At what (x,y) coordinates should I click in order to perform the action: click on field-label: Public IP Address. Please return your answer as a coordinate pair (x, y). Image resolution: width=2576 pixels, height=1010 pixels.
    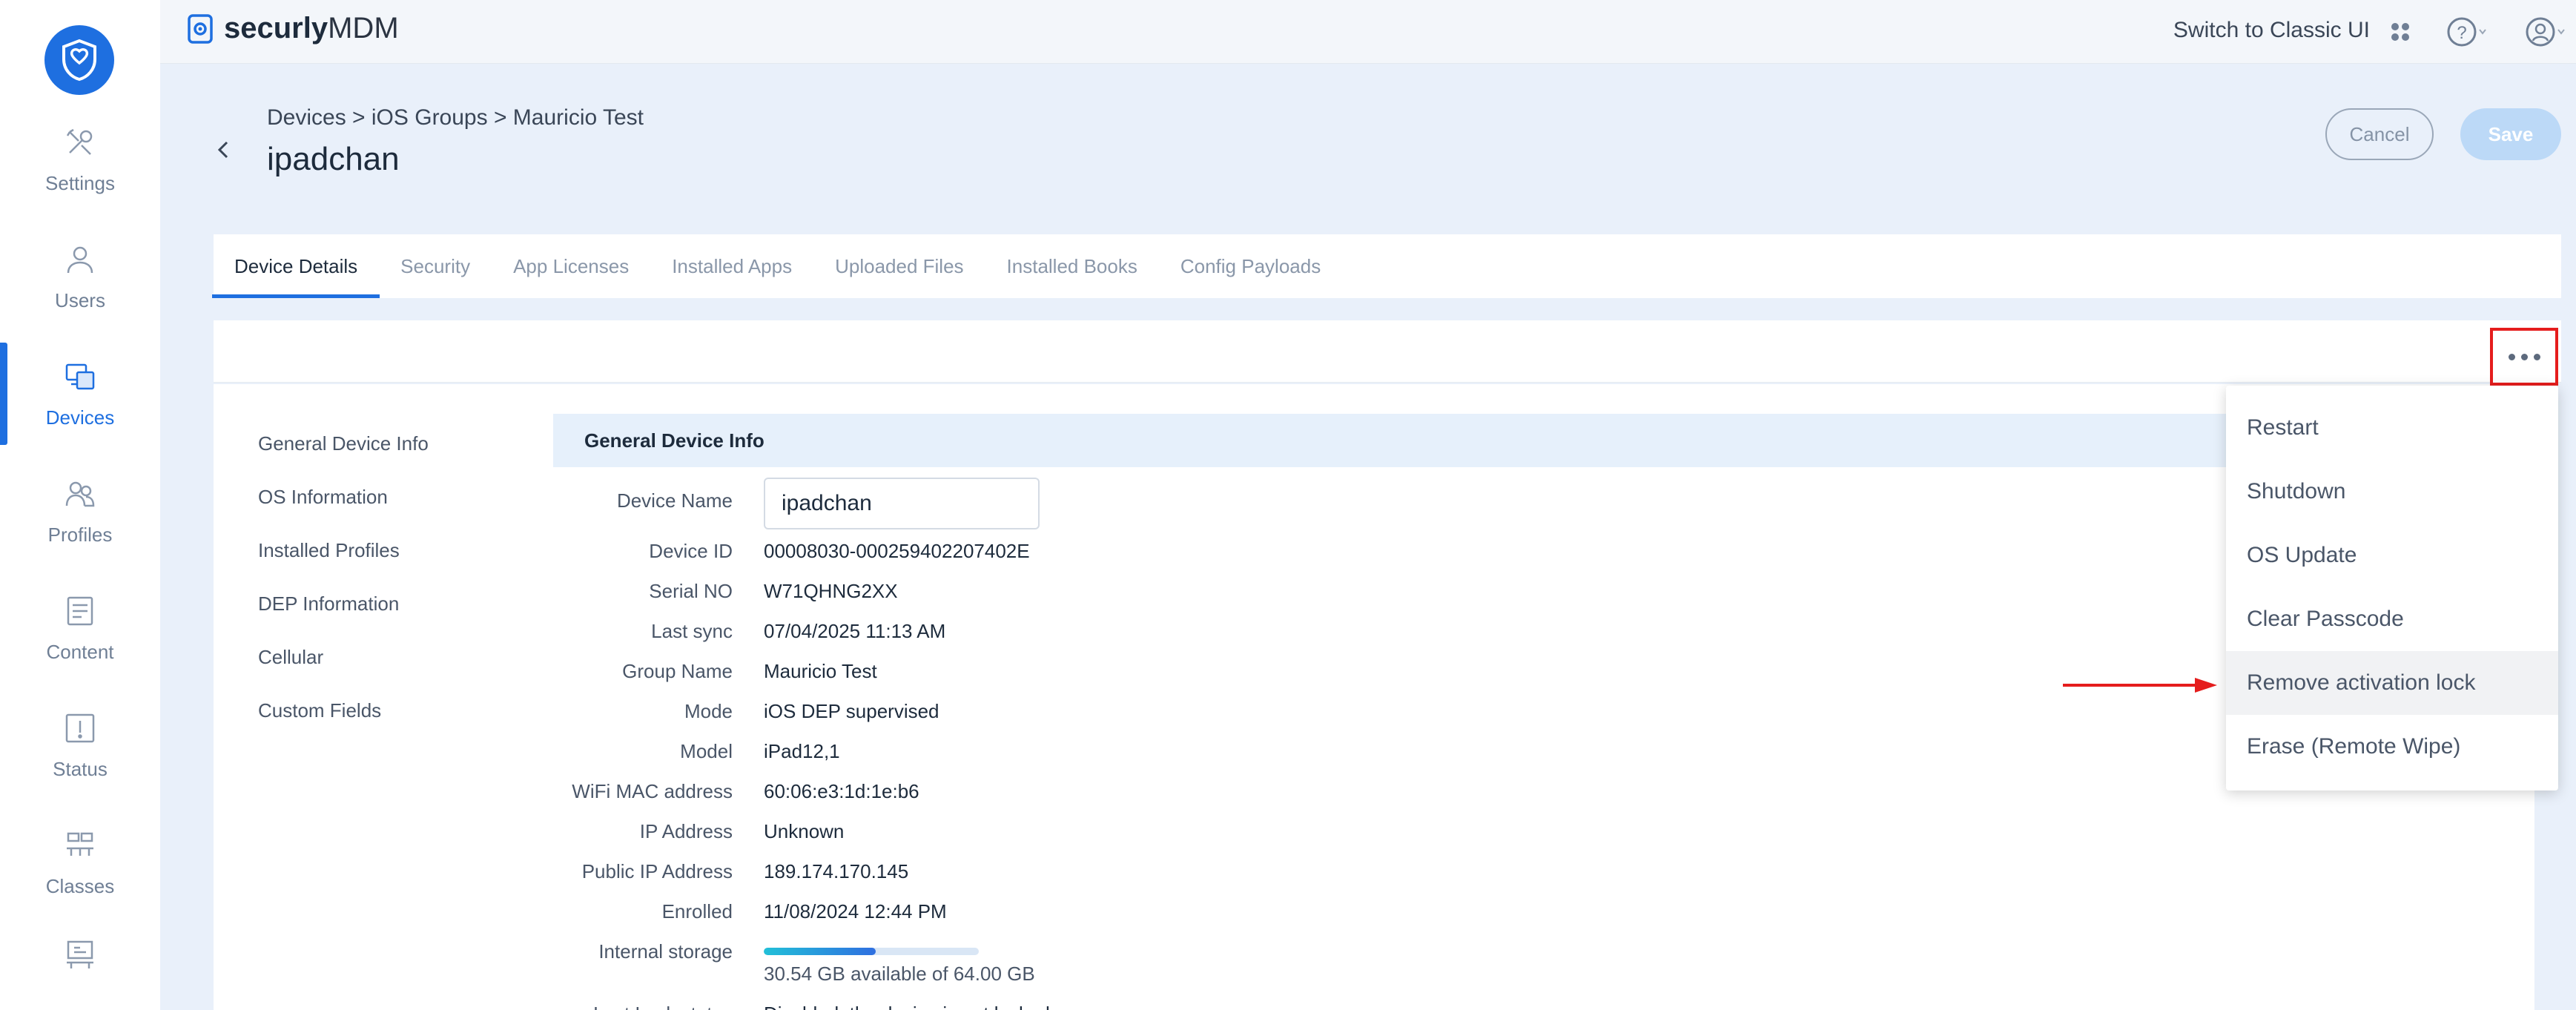
    Looking at the image, I should click on (657, 871).